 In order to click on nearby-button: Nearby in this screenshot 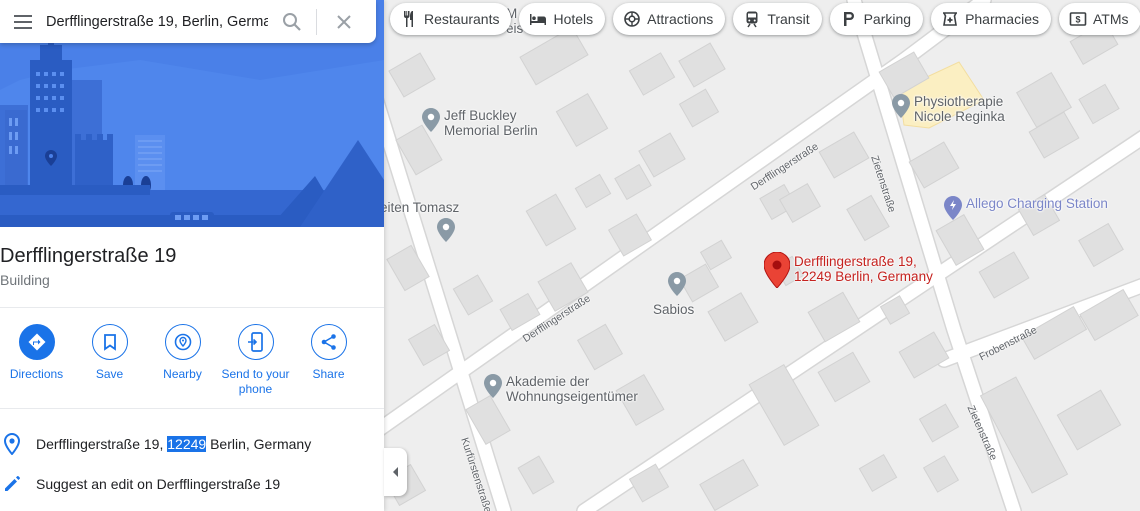, I will do `click(182, 360)`.